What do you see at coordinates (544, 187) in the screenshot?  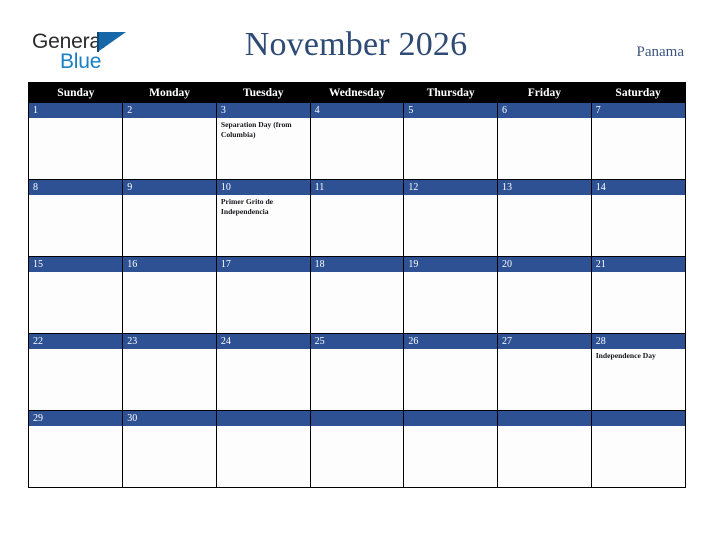 I see `day-number: 13` at bounding box center [544, 187].